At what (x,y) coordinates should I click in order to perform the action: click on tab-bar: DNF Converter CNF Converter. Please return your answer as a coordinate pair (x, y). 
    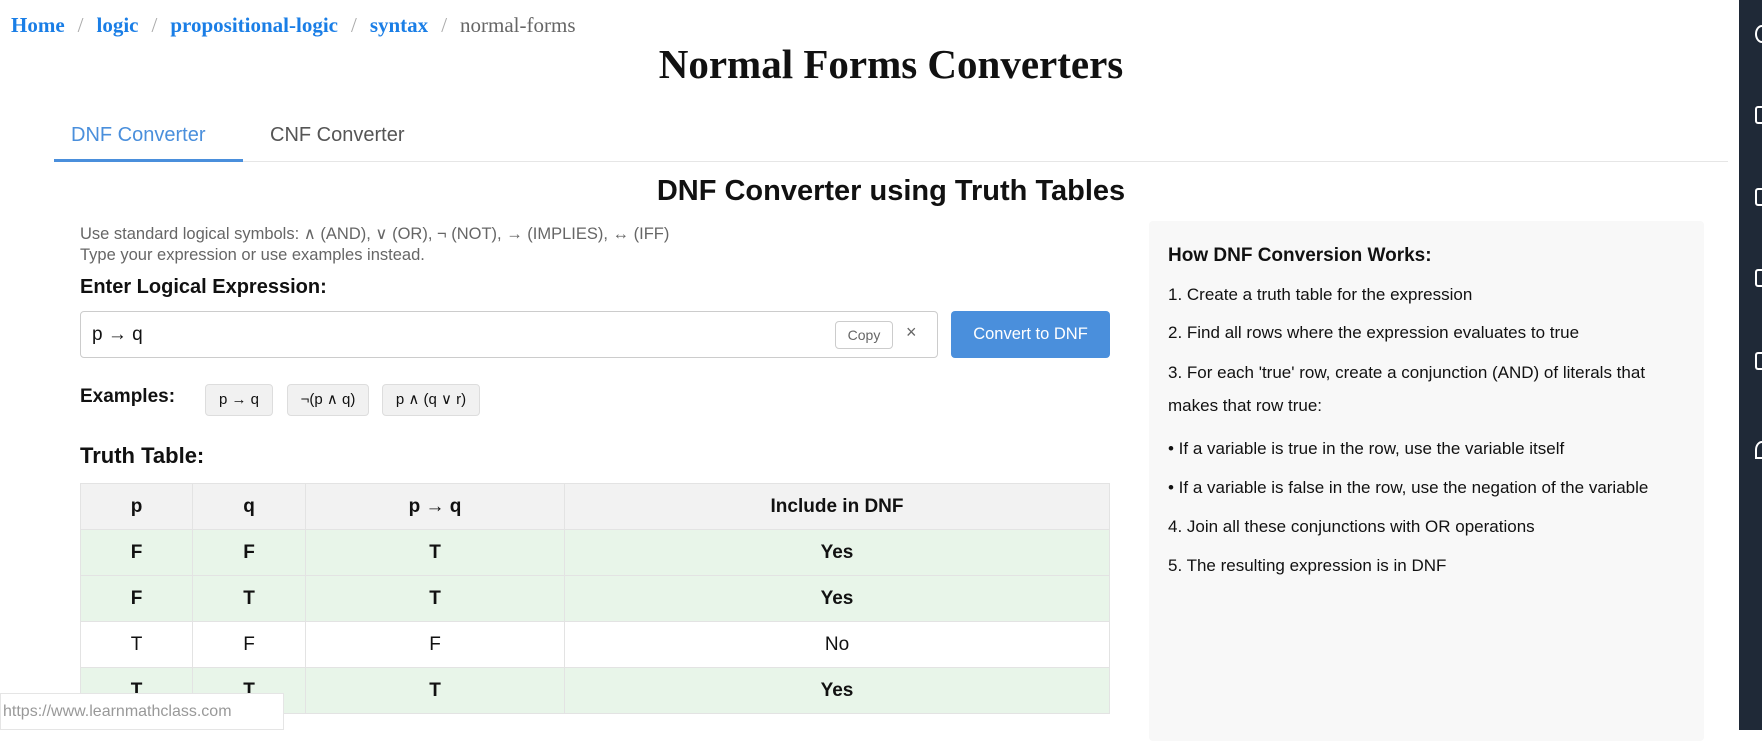
    Looking at the image, I should click on (891, 140).